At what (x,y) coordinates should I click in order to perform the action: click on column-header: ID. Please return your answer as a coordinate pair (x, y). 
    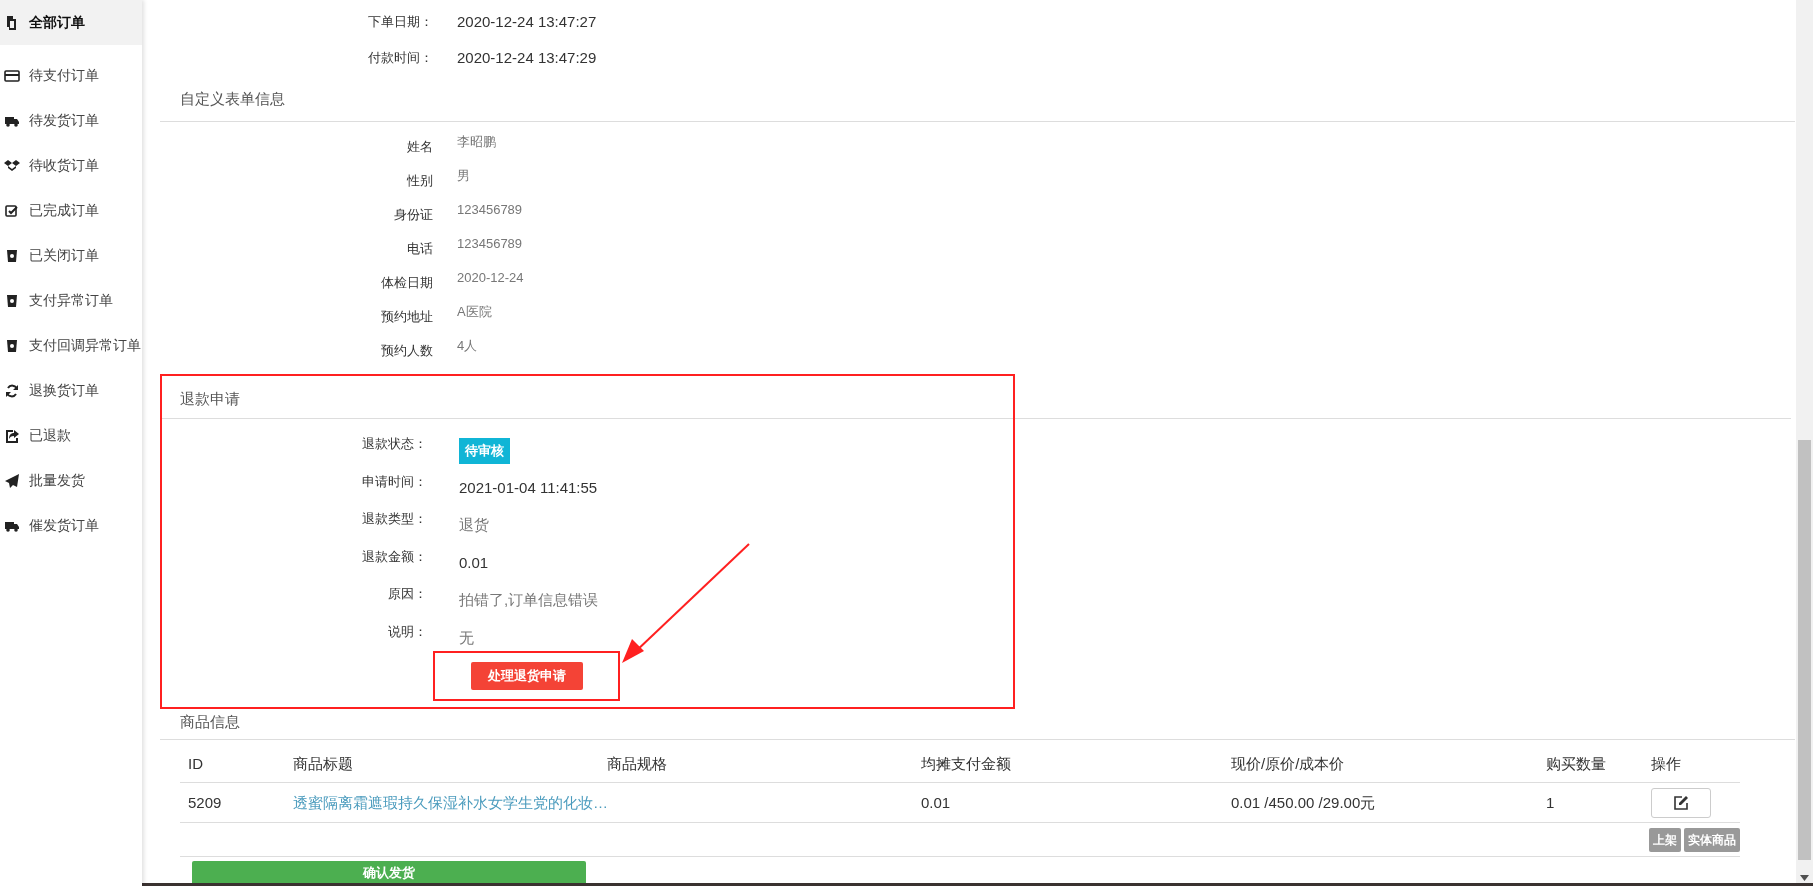
    Looking at the image, I should click on (195, 763).